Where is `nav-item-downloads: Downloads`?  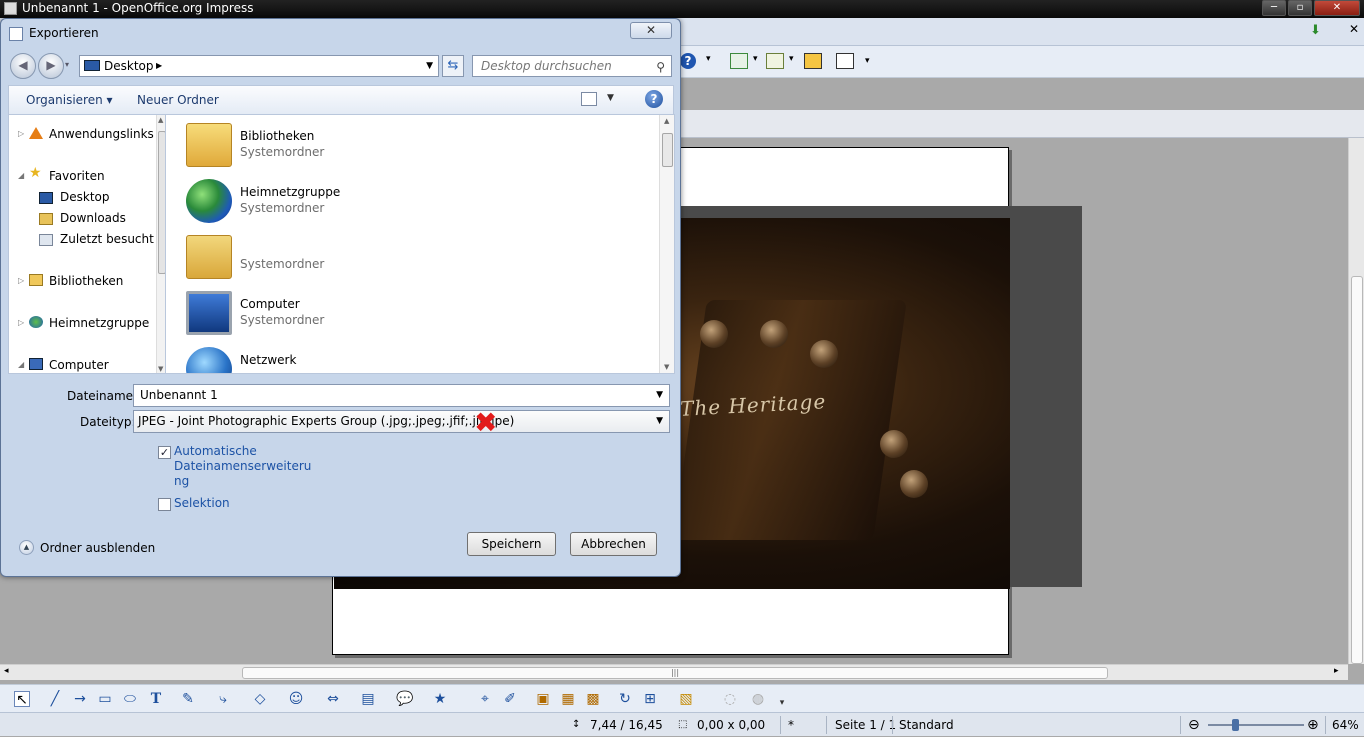 nav-item-downloads: Downloads is located at coordinates (93, 218).